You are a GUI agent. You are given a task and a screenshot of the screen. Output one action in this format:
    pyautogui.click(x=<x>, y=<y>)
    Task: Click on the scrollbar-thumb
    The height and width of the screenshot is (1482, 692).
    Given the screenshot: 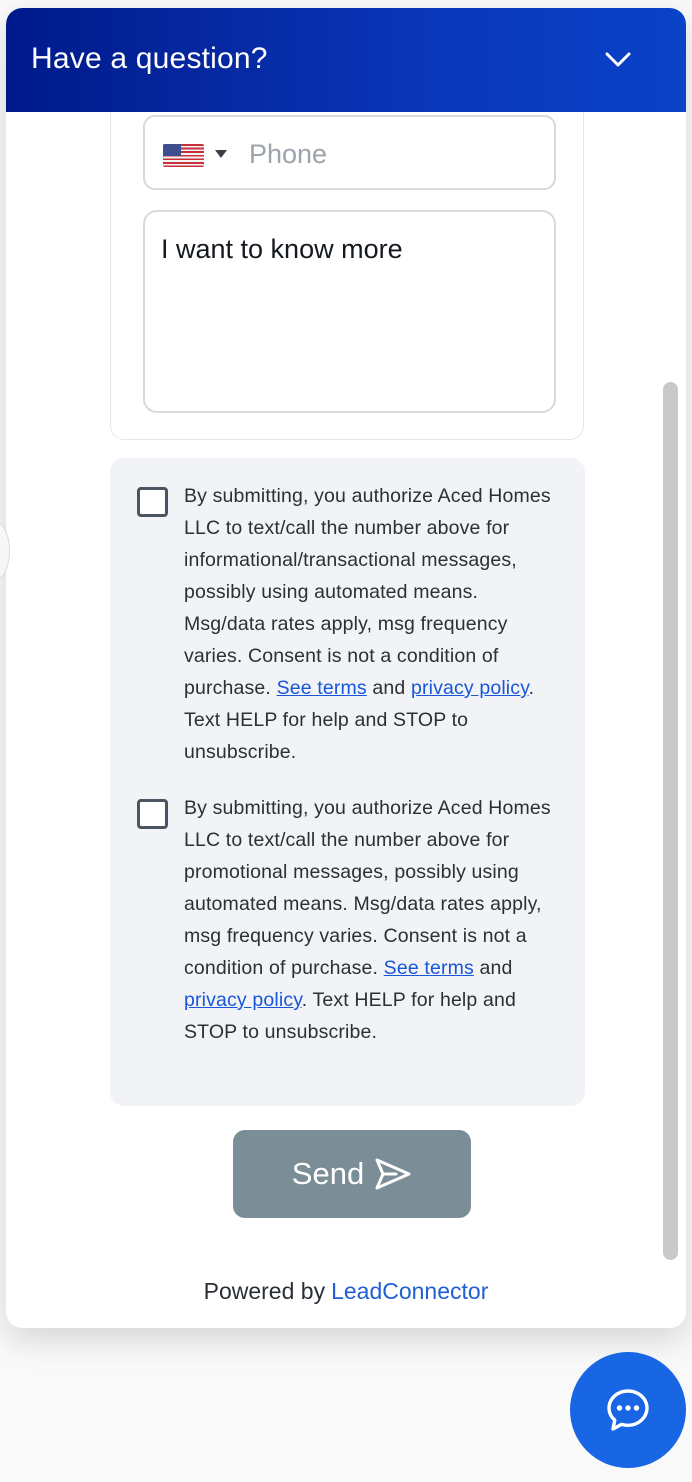 What is the action you would take?
    pyautogui.click(x=670, y=821)
    